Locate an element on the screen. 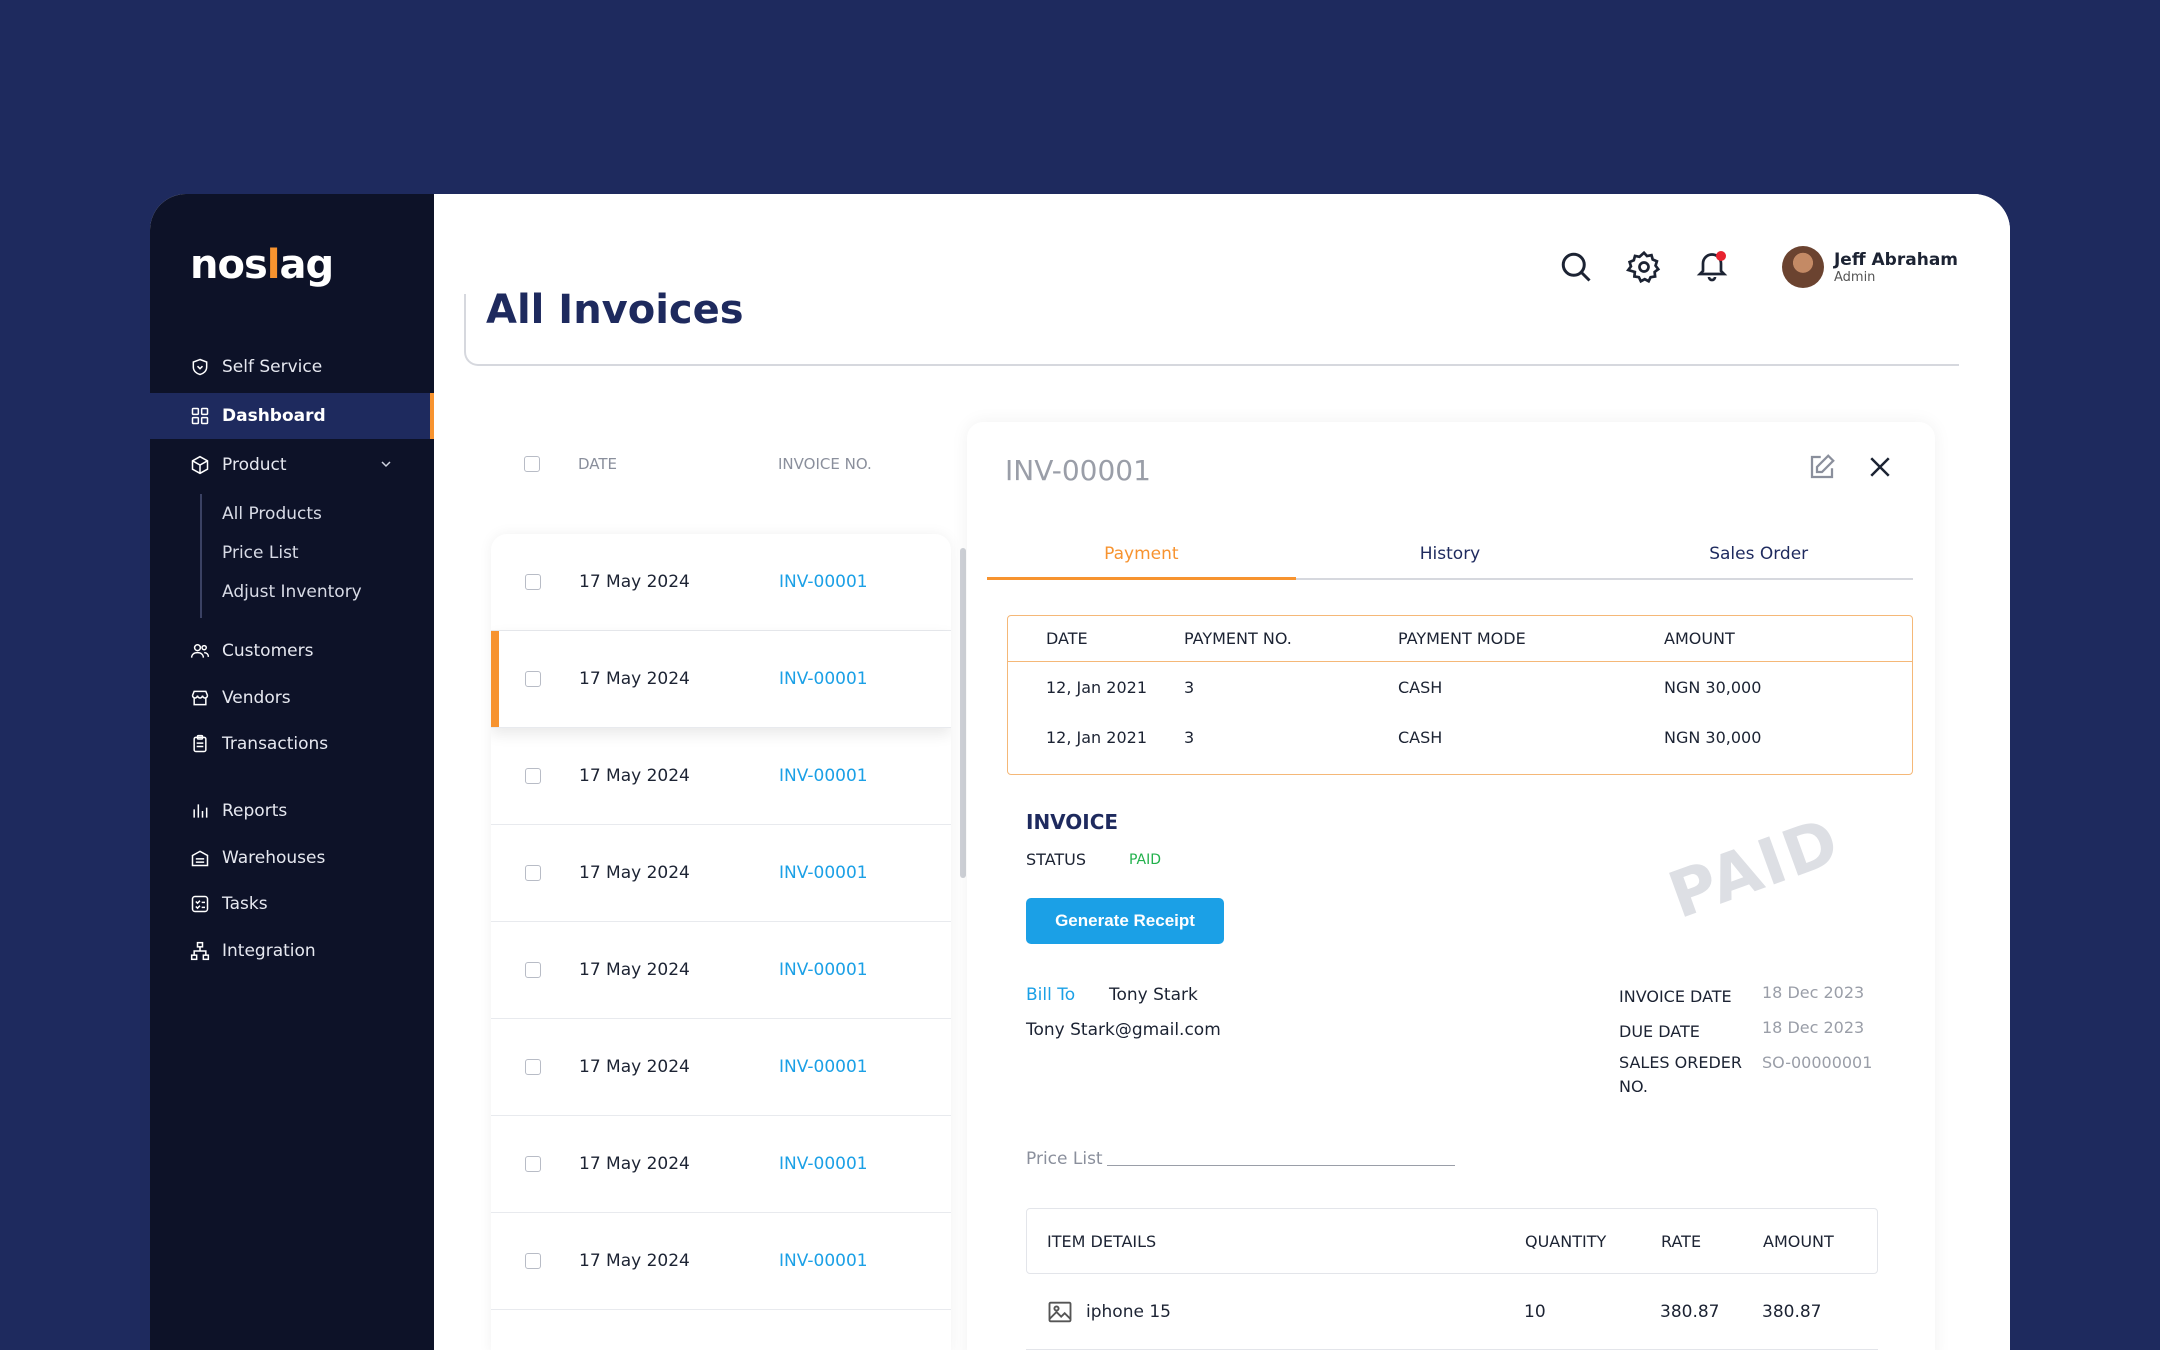 The image size is (2160, 1350). sidebar-item-reports: Reports is located at coordinates (292, 811).